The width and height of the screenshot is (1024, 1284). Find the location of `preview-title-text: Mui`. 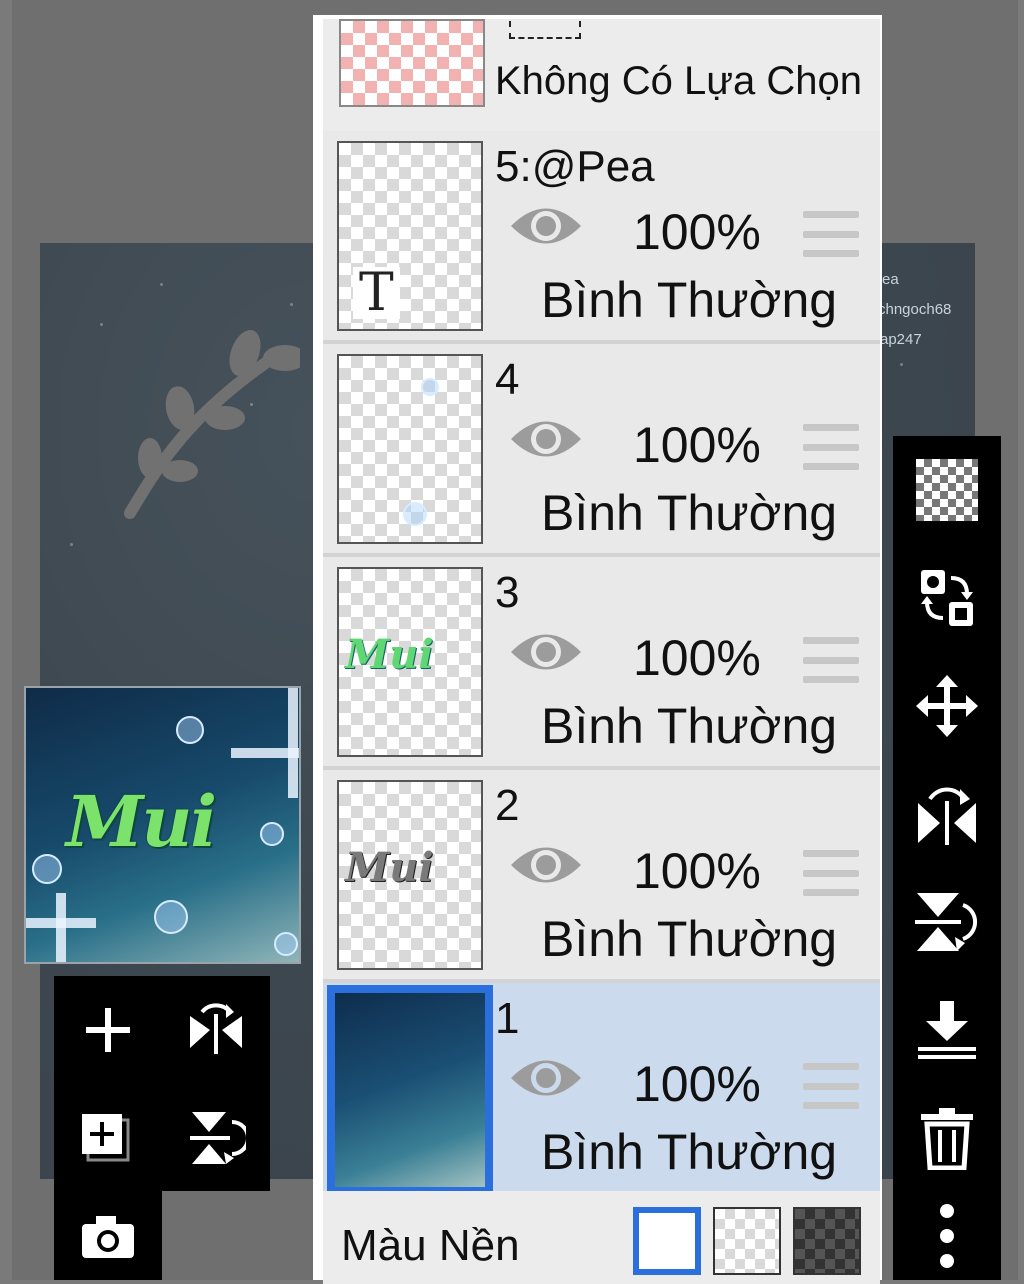

preview-title-text: Mui is located at coordinates (141, 821).